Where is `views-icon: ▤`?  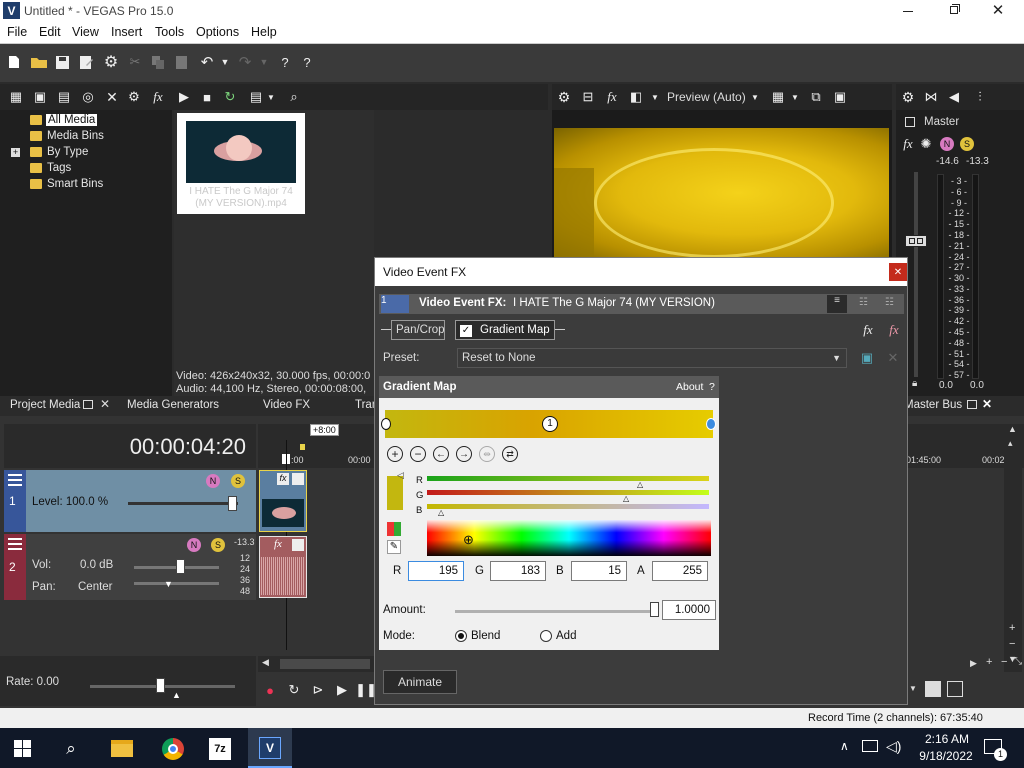
views-icon: ▤ is located at coordinates (256, 97).